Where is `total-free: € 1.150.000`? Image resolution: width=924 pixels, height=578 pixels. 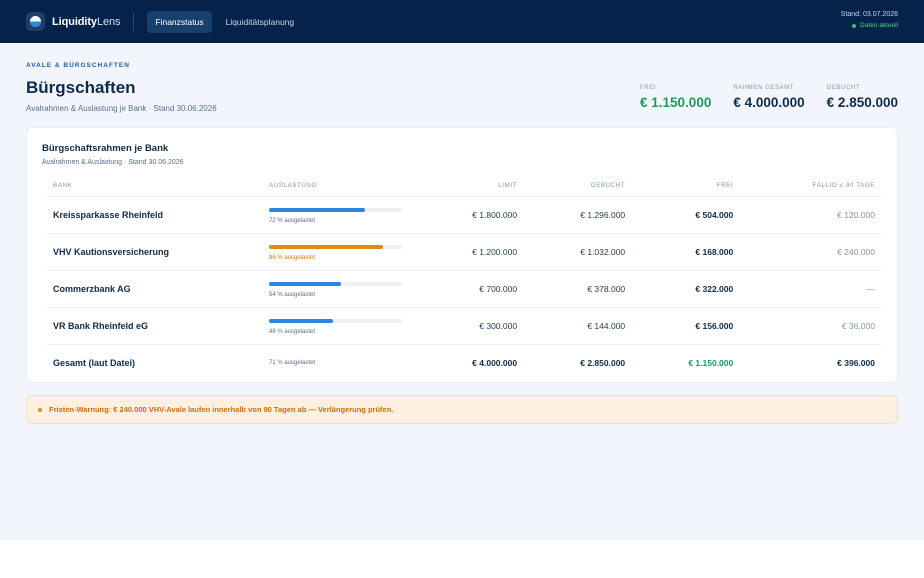 total-free: € 1.150.000 is located at coordinates (711, 363).